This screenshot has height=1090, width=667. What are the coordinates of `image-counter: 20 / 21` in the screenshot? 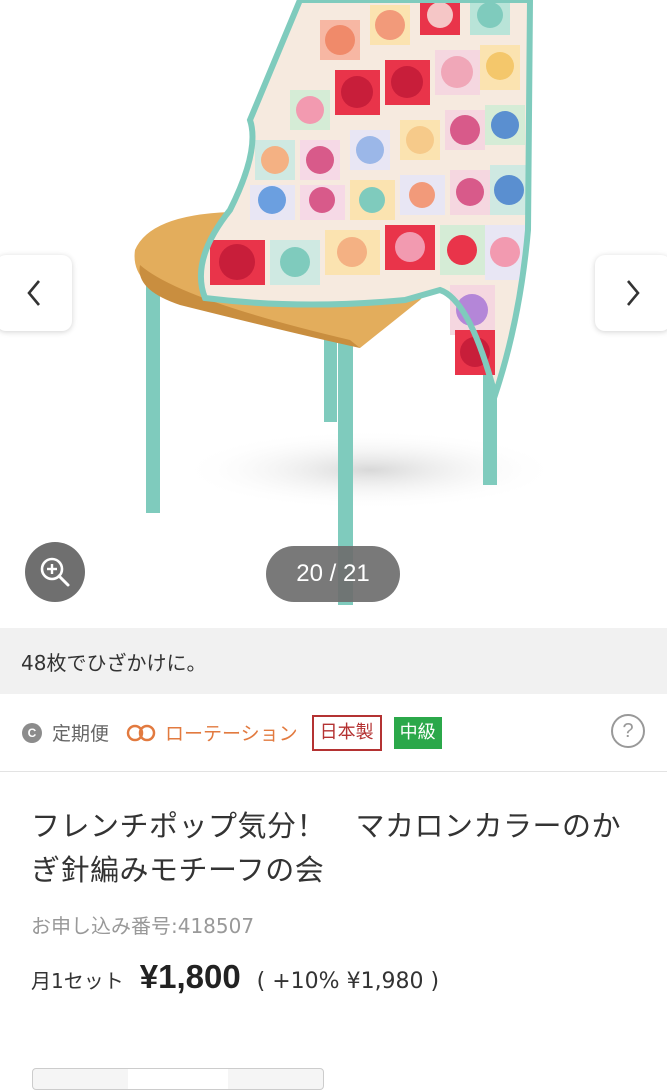 It's located at (333, 574).